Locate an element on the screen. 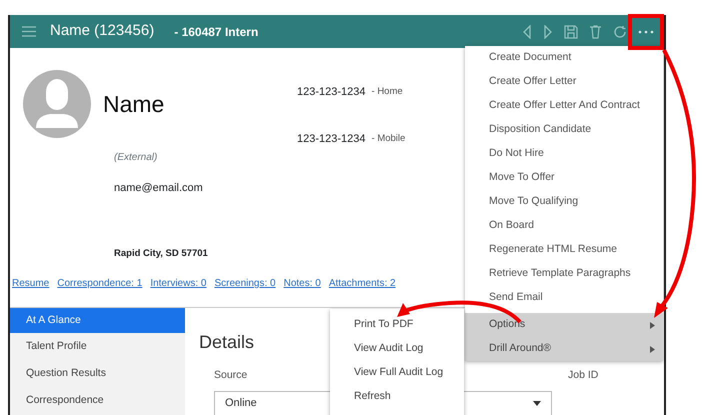 Image resolution: width=702 pixels, height=415 pixels. menu-item: Drill Around® is located at coordinates (564, 349).